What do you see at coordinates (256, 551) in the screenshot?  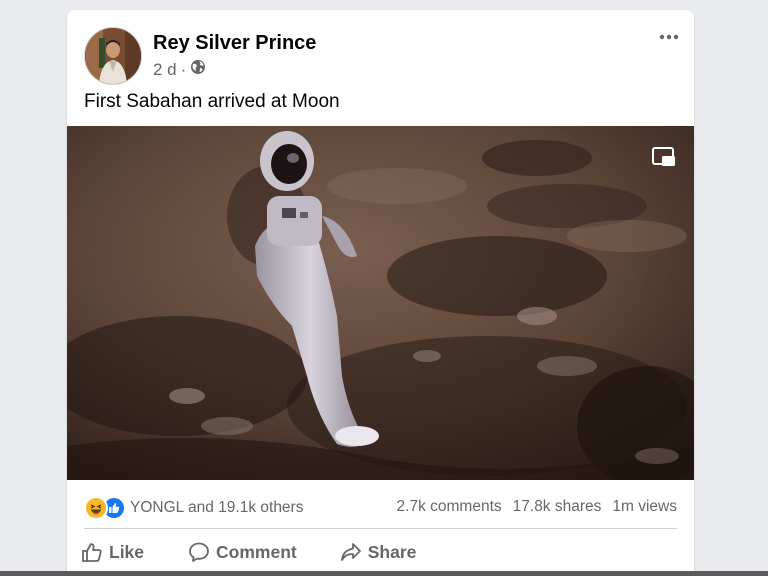 I see `comment-label: Comment` at bounding box center [256, 551].